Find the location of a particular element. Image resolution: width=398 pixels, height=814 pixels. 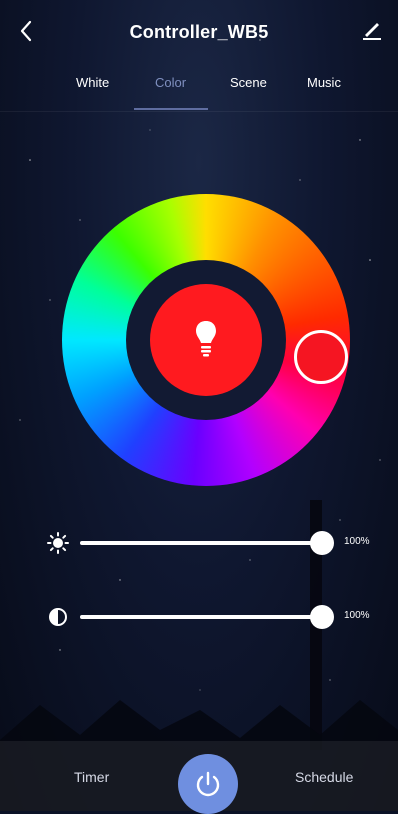

active-tab-indicator is located at coordinates (171, 109).